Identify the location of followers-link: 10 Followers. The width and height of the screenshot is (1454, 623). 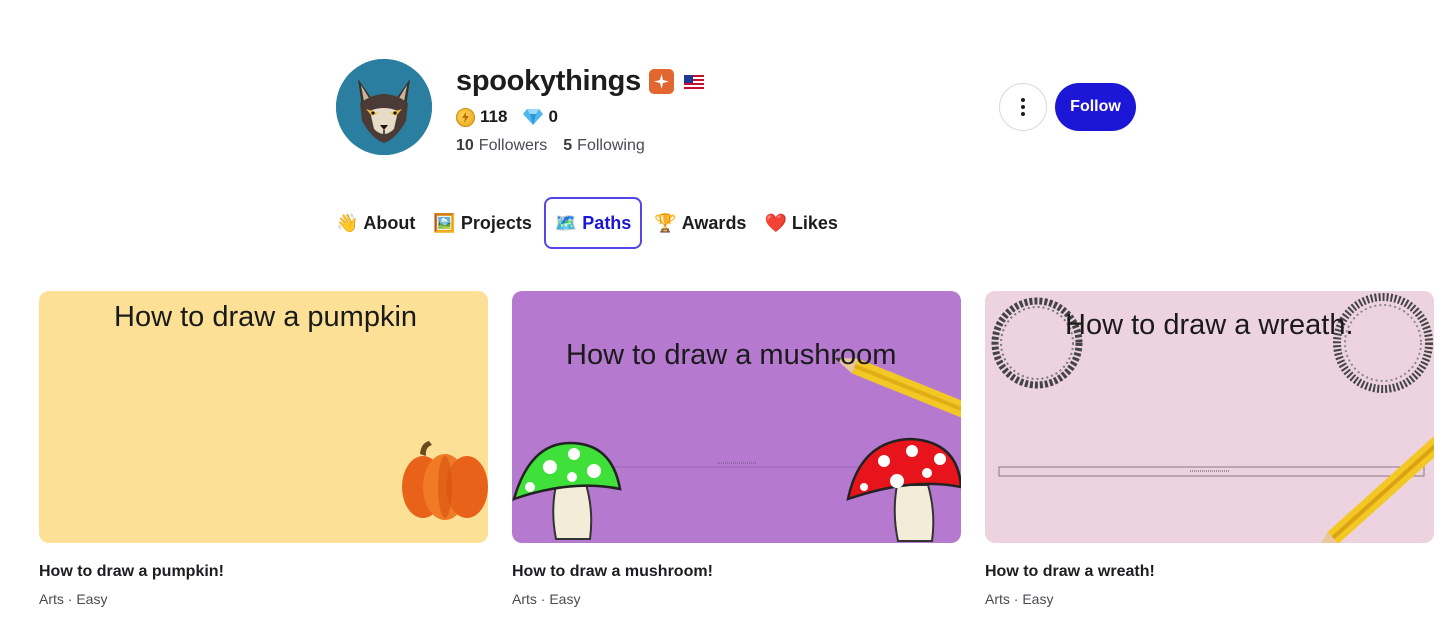
(501, 146).